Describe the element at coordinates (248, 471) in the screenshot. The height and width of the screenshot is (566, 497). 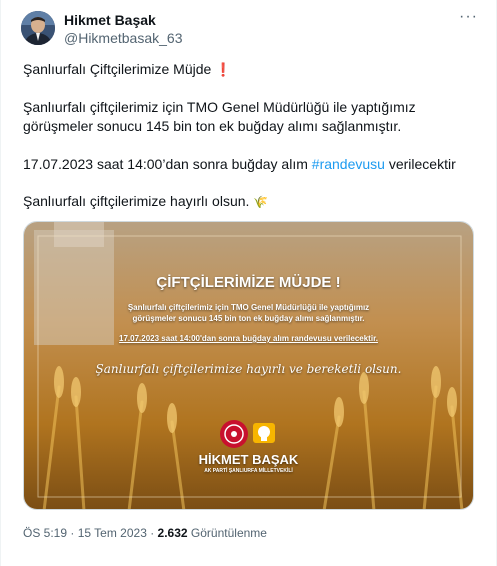
I see `signature-title: AK PARTİ ŞANLIURFA MİLLETVEKİLİ` at that location.